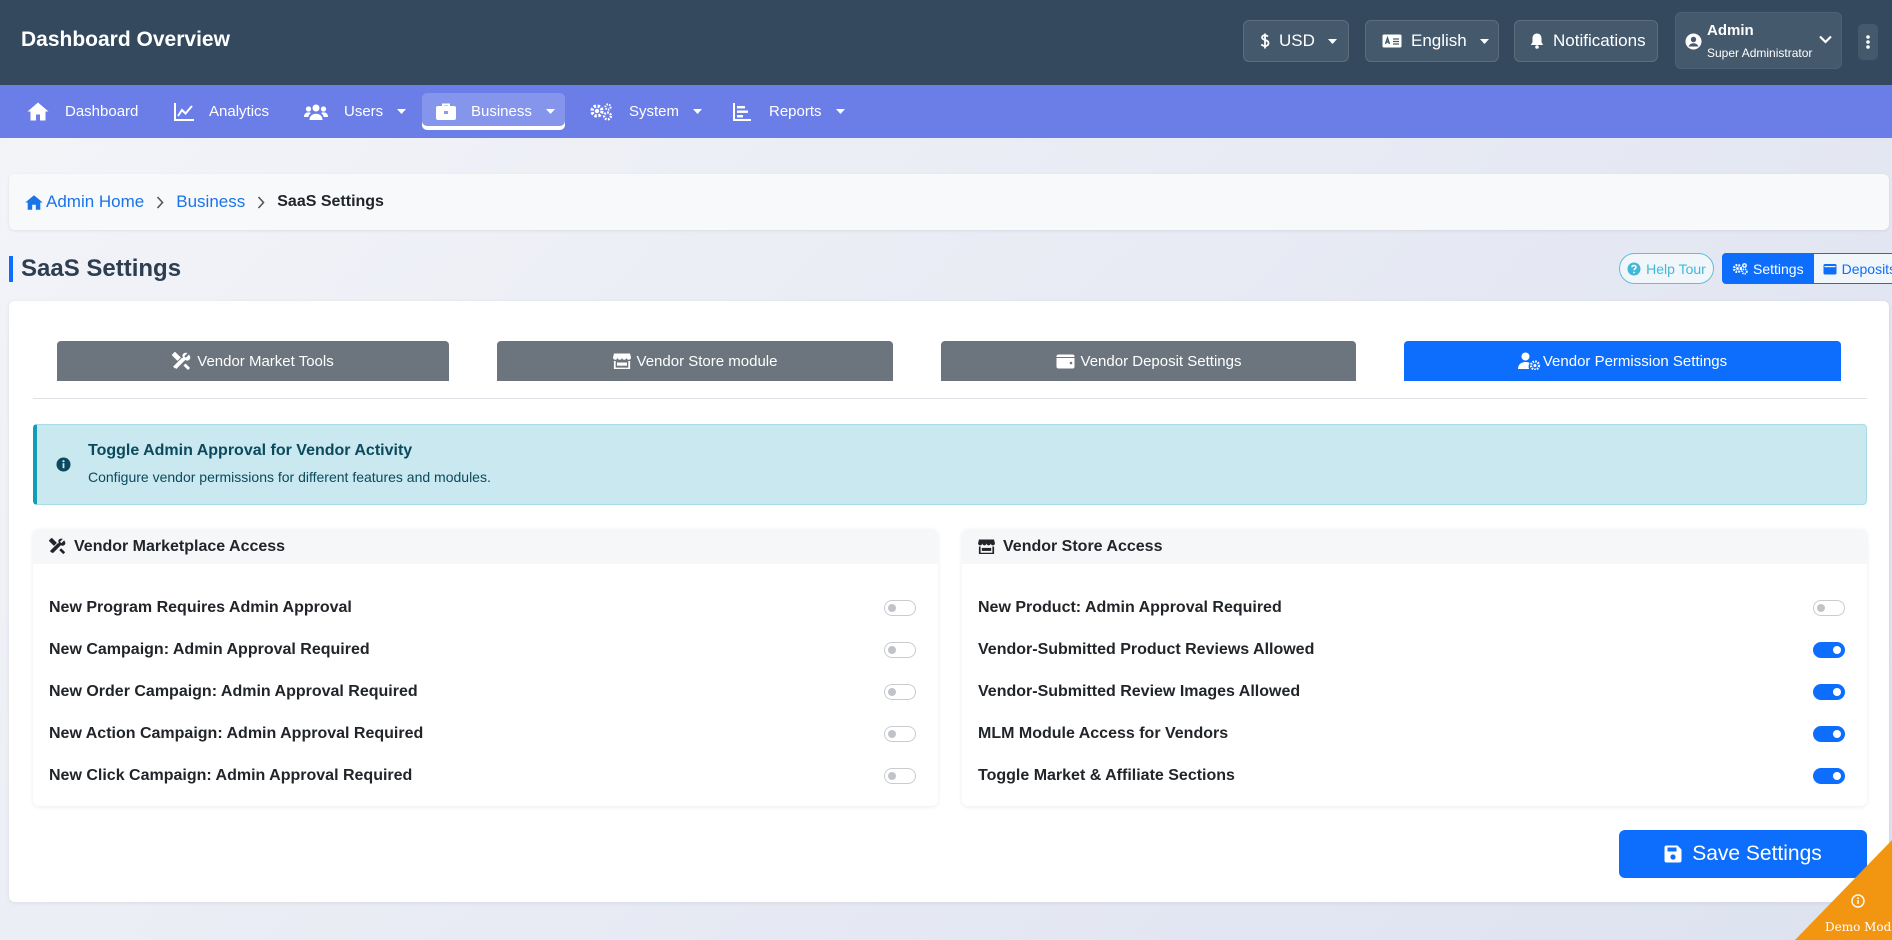  What do you see at coordinates (184, 111) in the screenshot?
I see `chart-line-icon` at bounding box center [184, 111].